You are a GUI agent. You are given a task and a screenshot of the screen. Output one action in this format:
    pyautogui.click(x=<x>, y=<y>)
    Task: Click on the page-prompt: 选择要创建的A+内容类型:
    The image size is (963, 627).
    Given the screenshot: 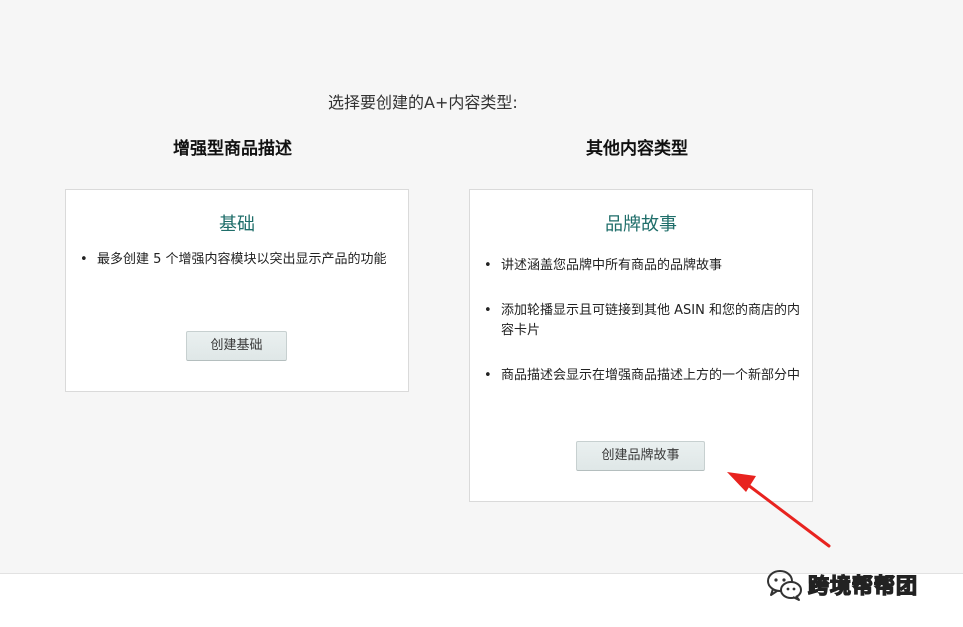 What is the action you would take?
    pyautogui.click(x=423, y=102)
    